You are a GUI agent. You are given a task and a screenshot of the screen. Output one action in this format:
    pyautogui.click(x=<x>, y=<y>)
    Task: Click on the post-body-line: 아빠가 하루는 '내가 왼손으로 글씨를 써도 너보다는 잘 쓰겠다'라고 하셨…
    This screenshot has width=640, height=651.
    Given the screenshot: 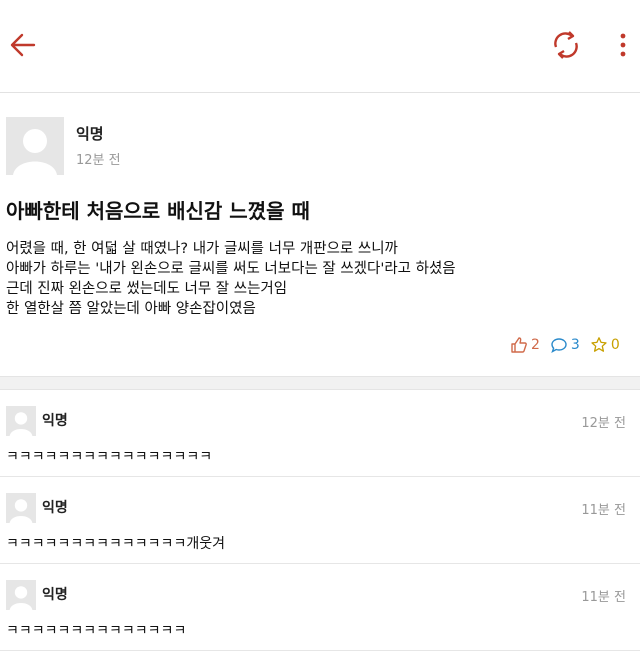 What is the action you would take?
    pyautogui.click(x=231, y=269)
    